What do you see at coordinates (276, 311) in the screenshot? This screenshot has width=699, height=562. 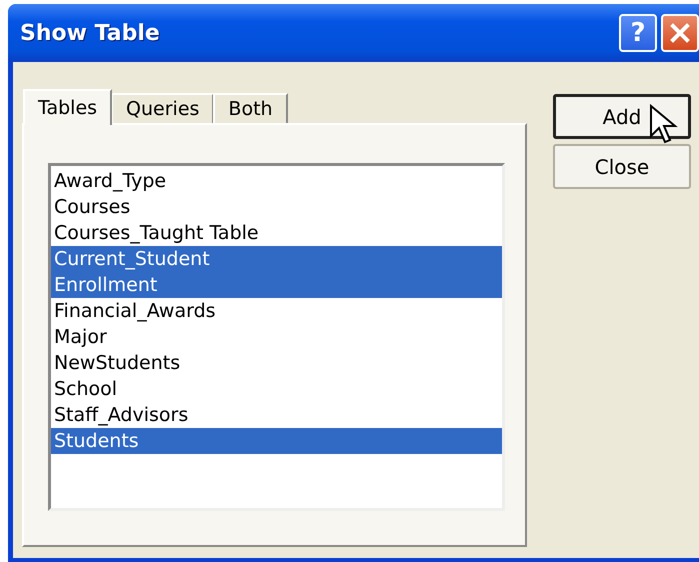 I see `list-item: Financial_Awards` at bounding box center [276, 311].